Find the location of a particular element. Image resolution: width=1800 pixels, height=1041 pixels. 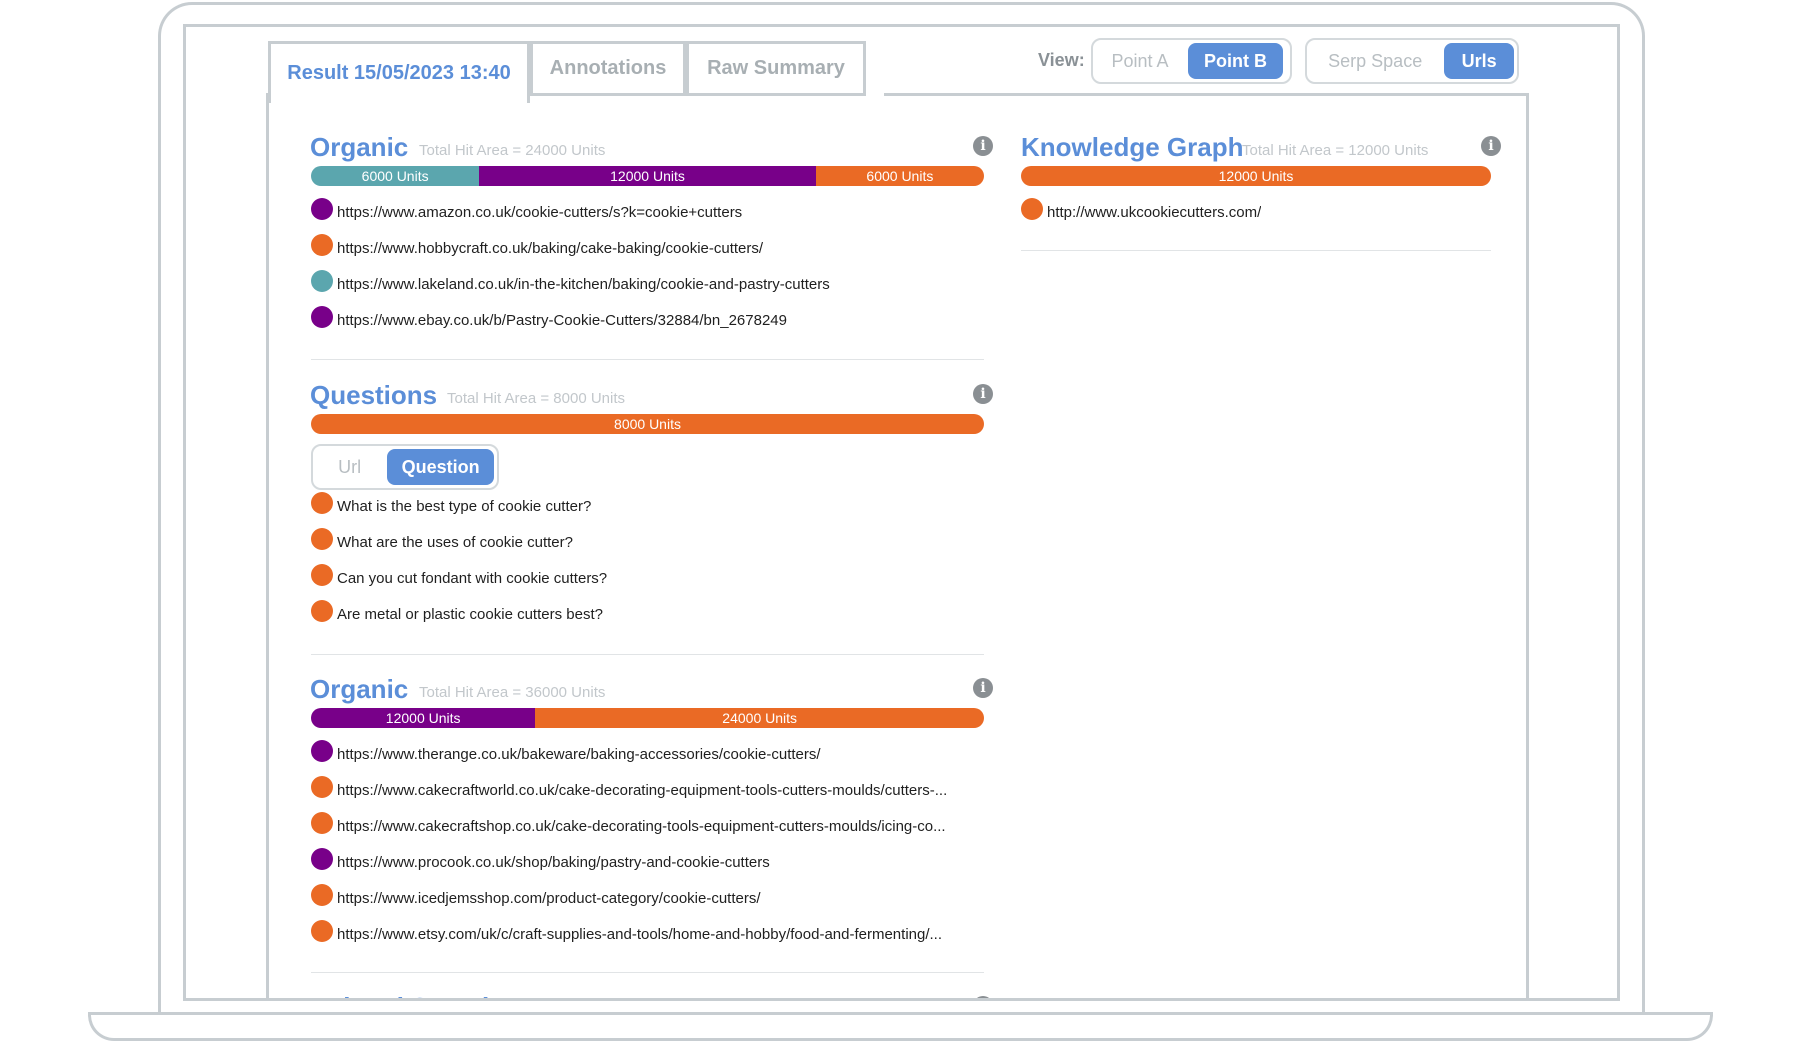

tab-annotations: Annotations is located at coordinates (608, 68).